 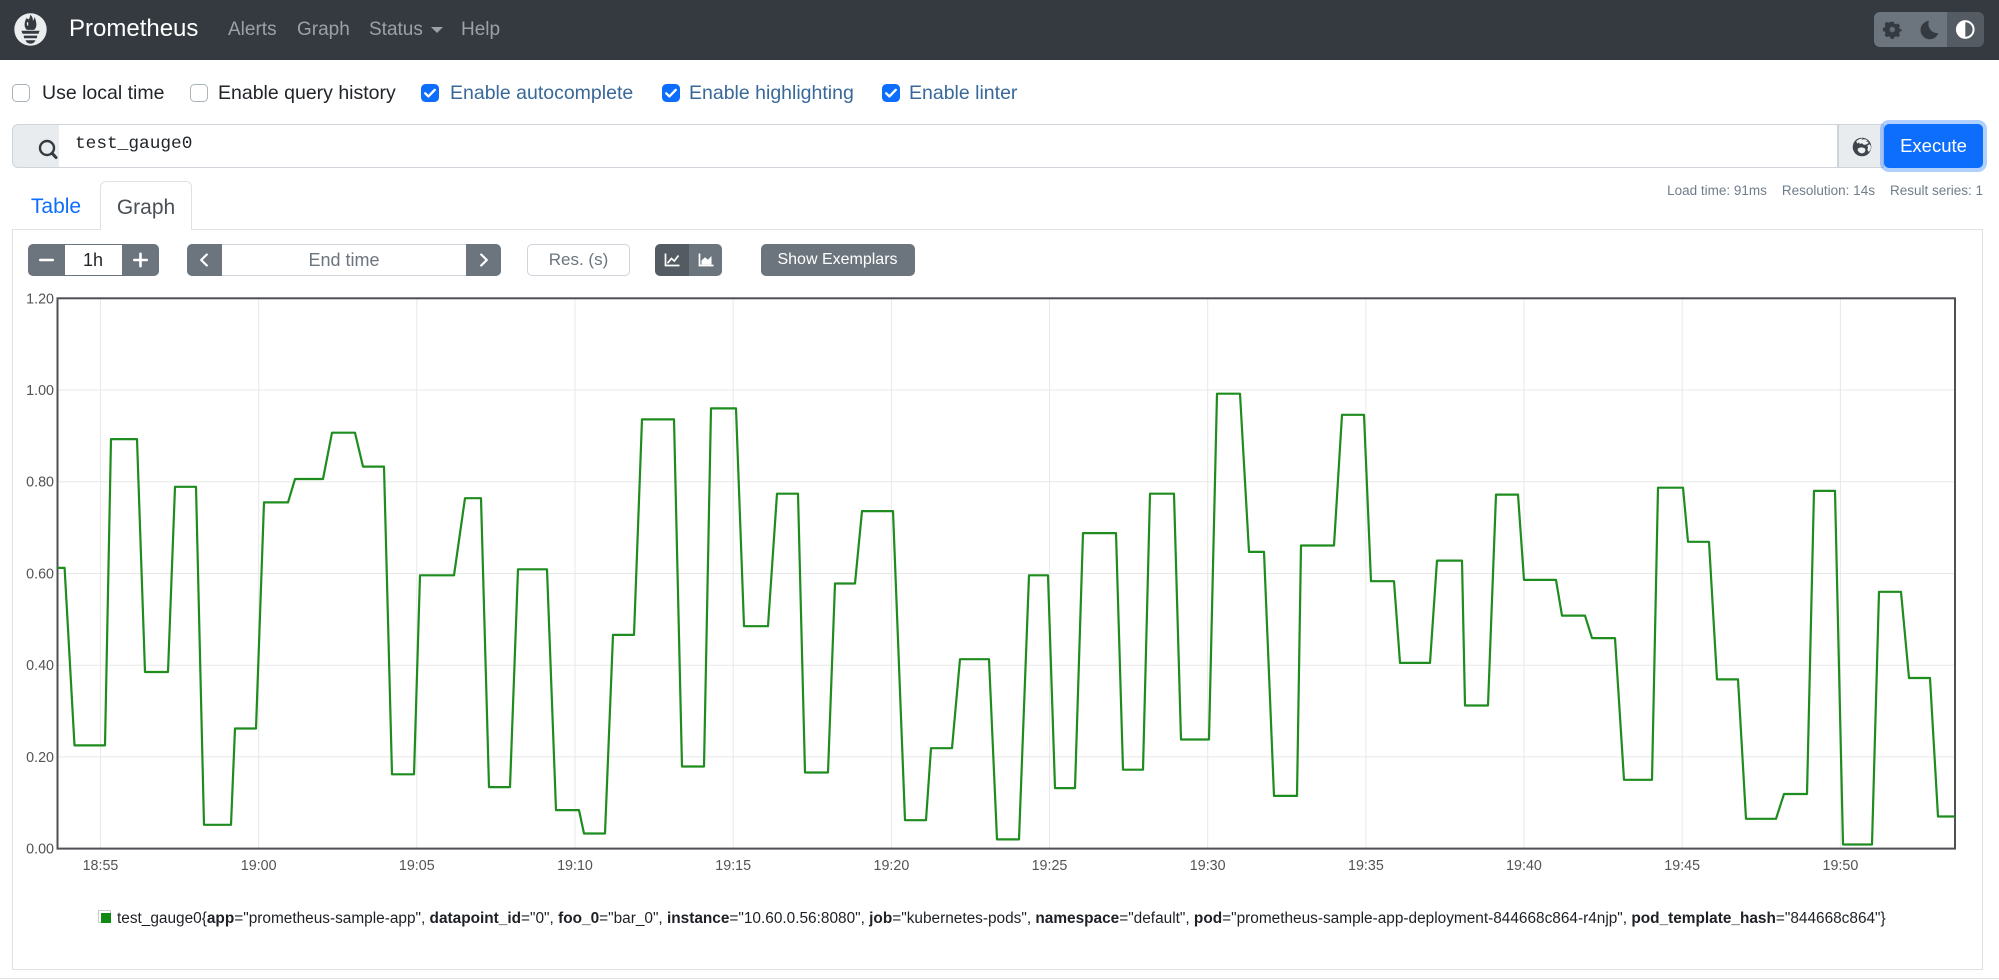 I want to click on svg-text: 1.20, so click(x=40, y=299).